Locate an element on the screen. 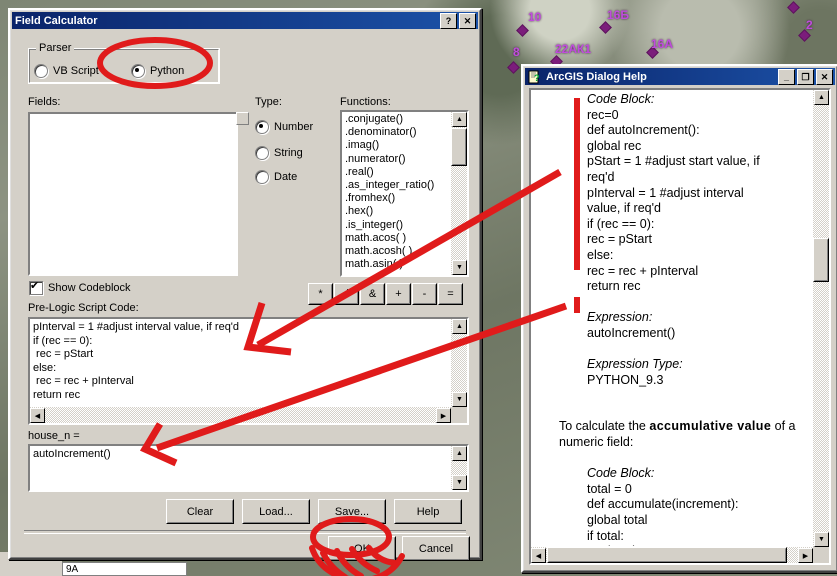 The image size is (837, 576). help-scroll-right-icon: ▶ is located at coordinates (805, 555).